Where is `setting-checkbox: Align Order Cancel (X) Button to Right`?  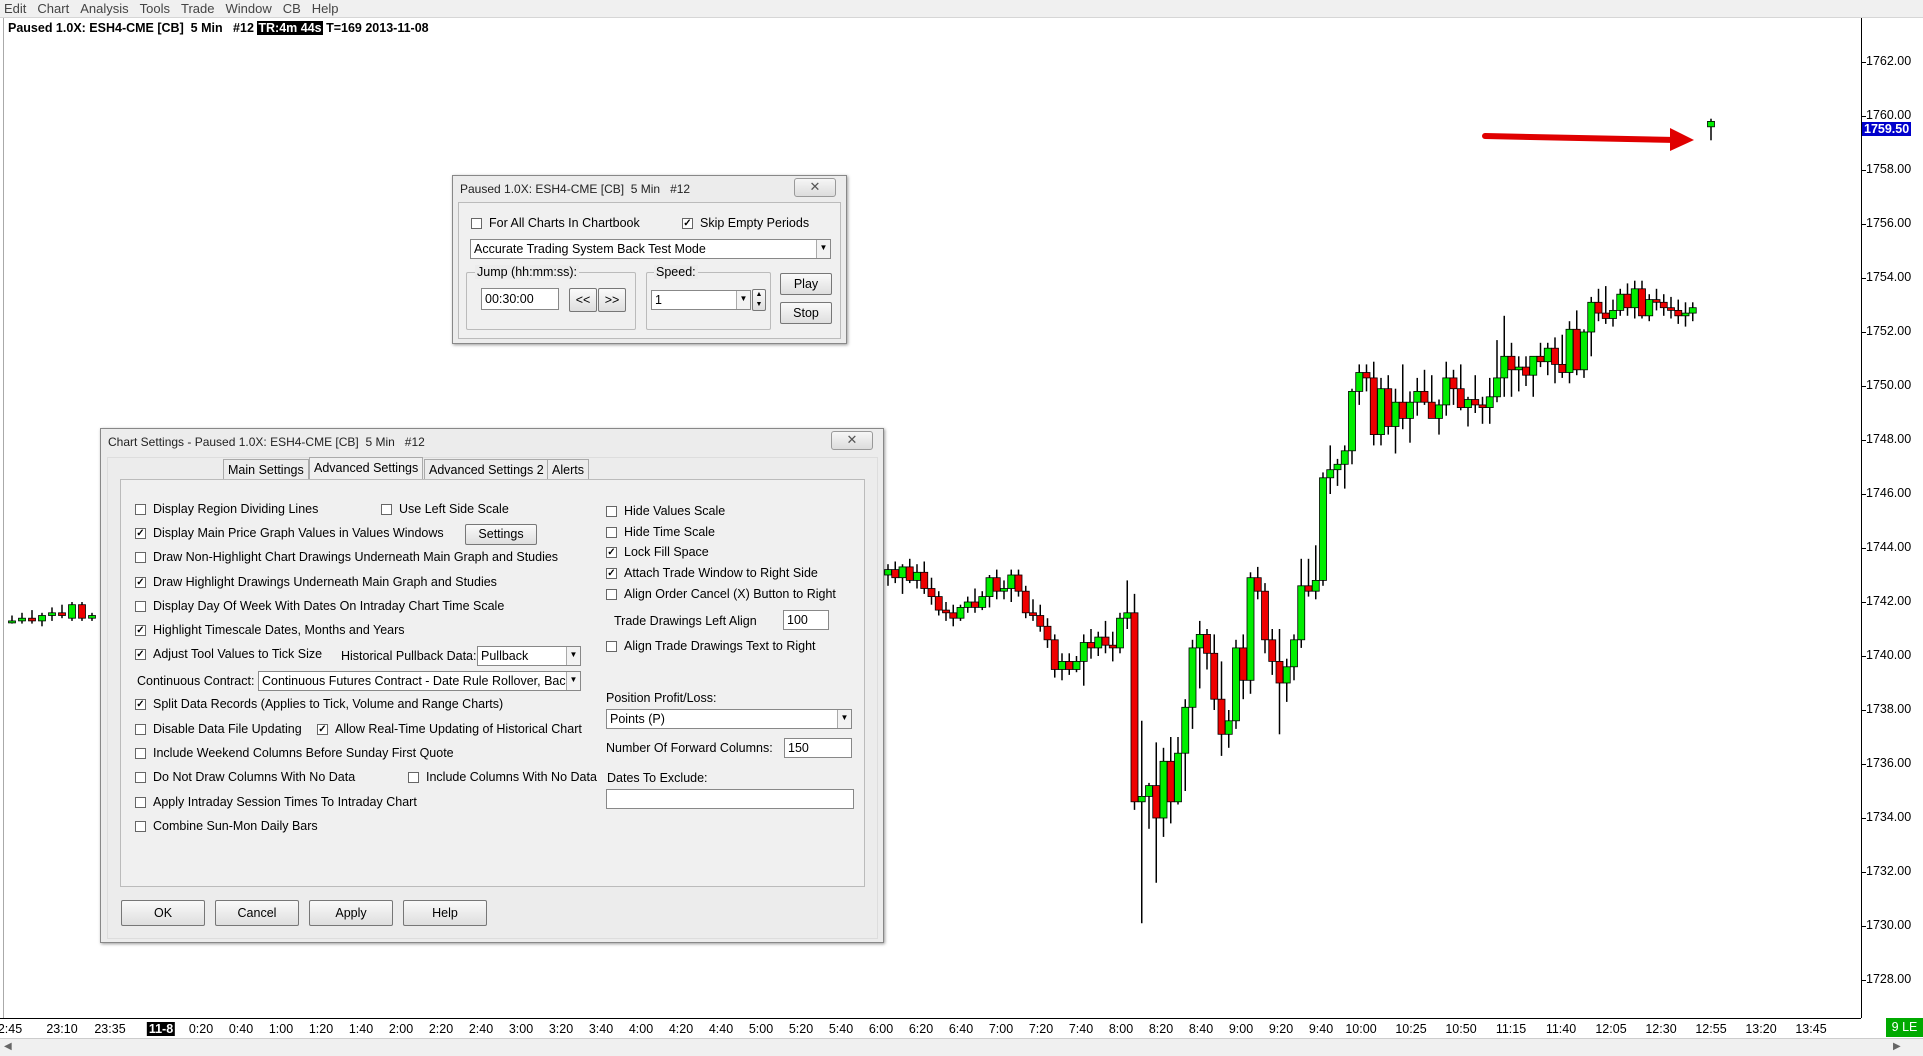 setting-checkbox: Align Order Cancel (X) Button to Right is located at coordinates (721, 594).